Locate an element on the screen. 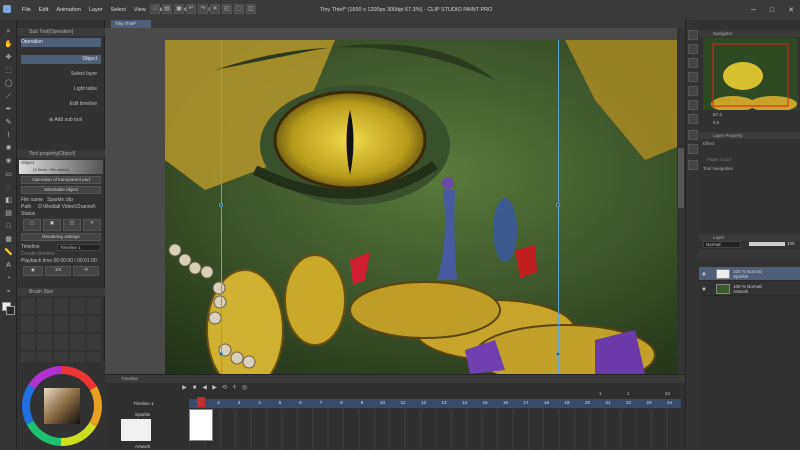 This screenshot has width=800, height=450. undo-icon: ↶ is located at coordinates (191, 9).